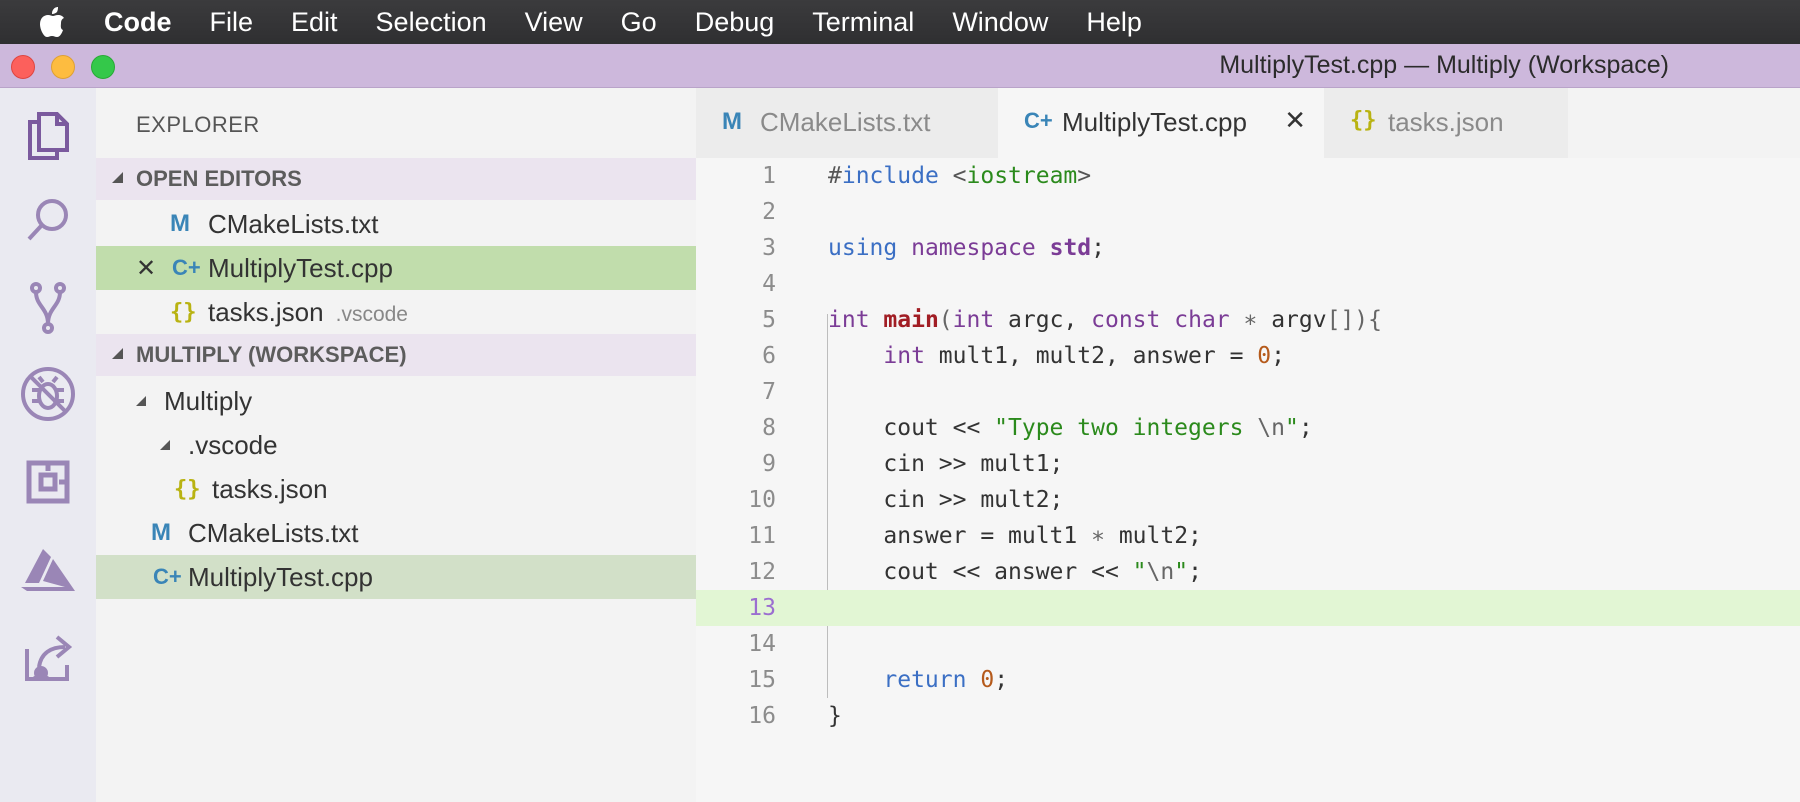 Image resolution: width=1800 pixels, height=802 pixels. Describe the element at coordinates (946, 680) in the screenshot. I see `code-text: return 0;` at that location.